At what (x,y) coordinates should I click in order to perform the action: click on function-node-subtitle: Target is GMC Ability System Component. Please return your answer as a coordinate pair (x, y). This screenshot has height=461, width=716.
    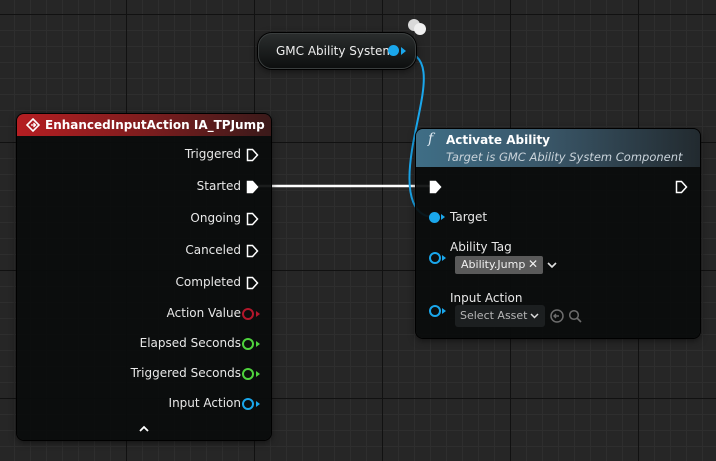
    Looking at the image, I should click on (564, 157).